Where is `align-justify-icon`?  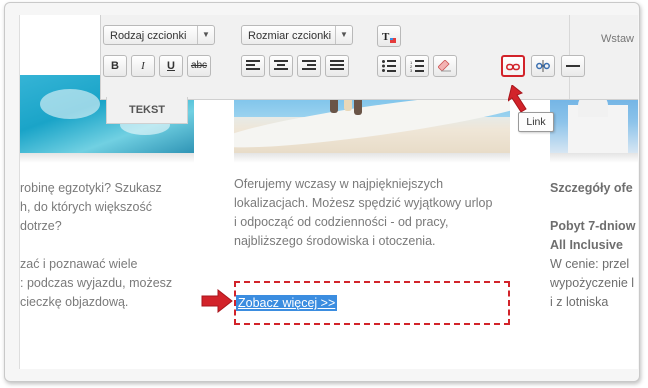 align-justify-icon is located at coordinates (337, 65).